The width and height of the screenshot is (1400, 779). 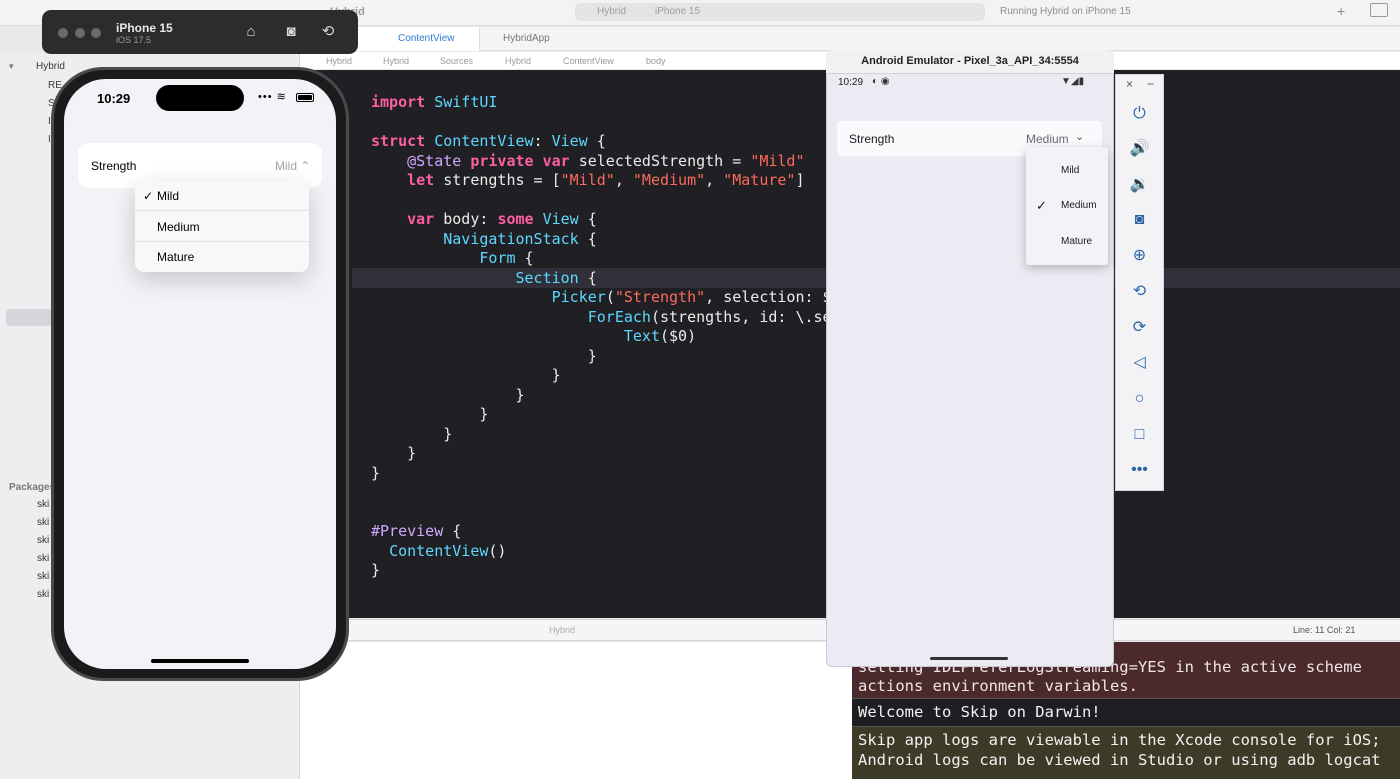 I want to click on home-icon: ○, so click(x=1139, y=399).